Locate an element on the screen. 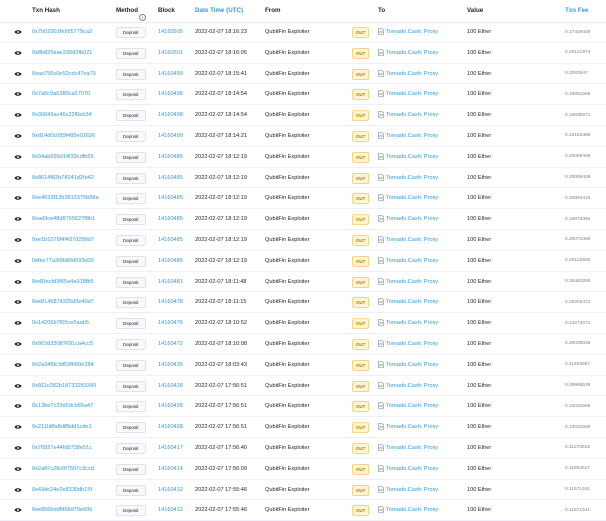  txn-hash-link: 0x36043ac46c22f0eb34 is located at coordinates (68, 115).